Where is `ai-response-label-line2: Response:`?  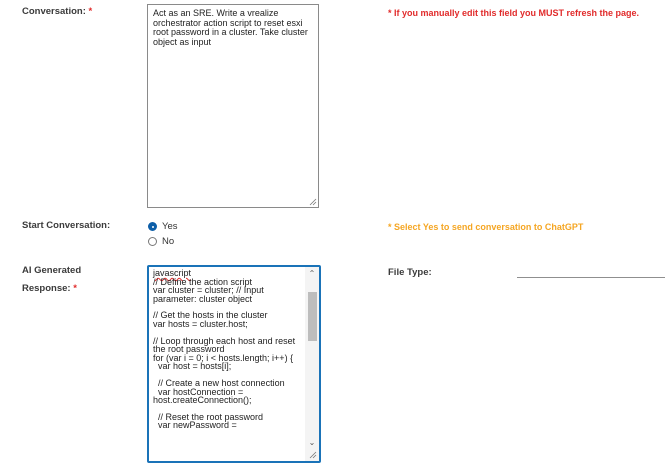
ai-response-label-line2: Response: is located at coordinates (46, 288).